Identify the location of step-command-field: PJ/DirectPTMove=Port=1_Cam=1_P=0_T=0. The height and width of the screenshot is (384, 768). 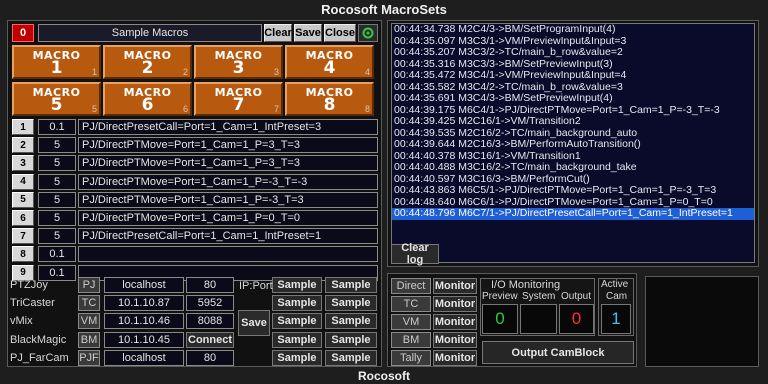
(228, 218).